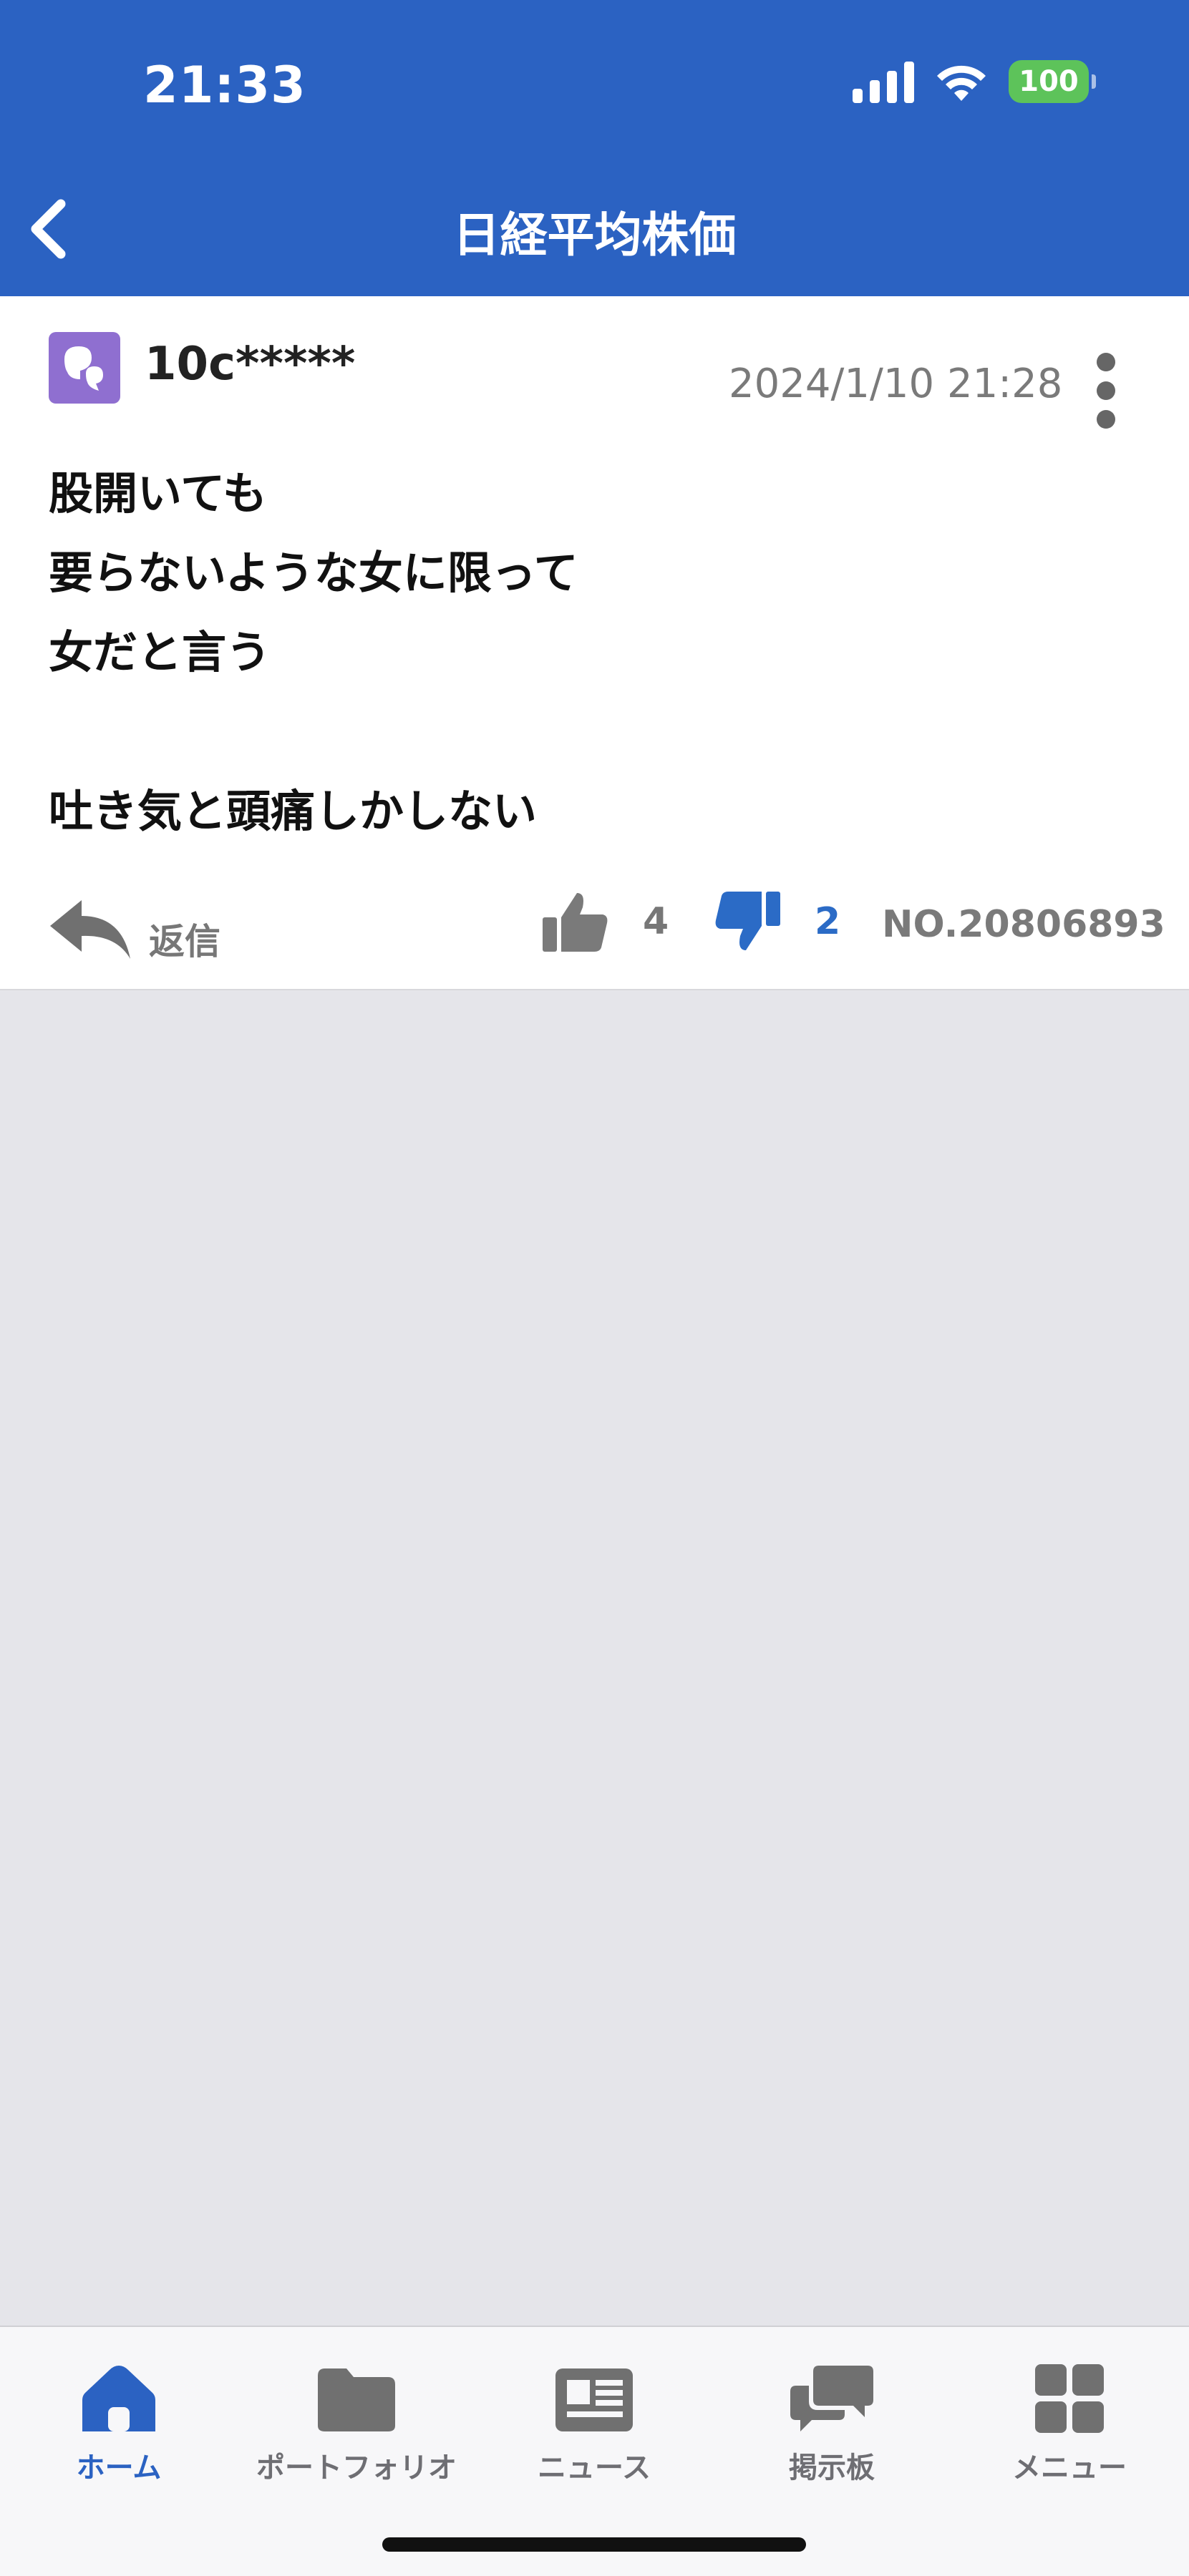  I want to click on avatar, so click(84, 368).